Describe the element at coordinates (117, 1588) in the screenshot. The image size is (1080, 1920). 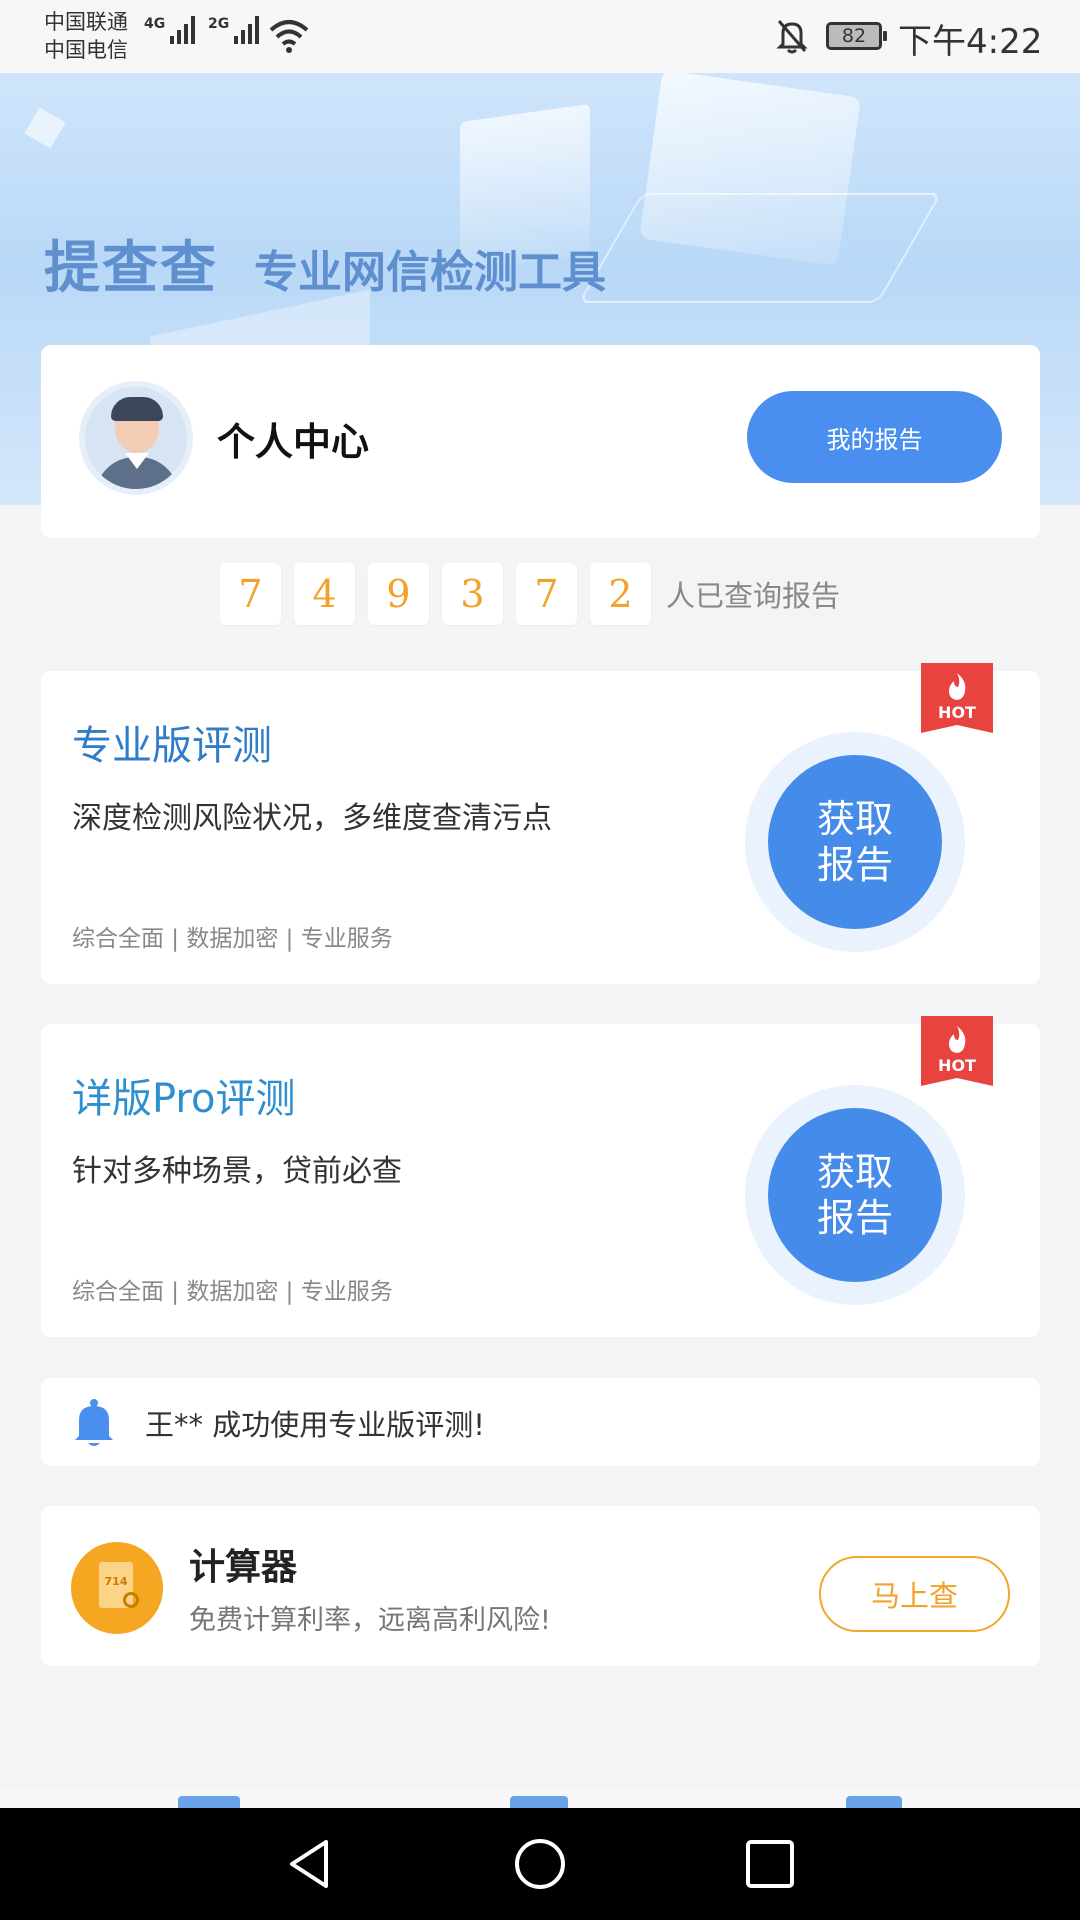
I see `calculator-icon: 714` at that location.